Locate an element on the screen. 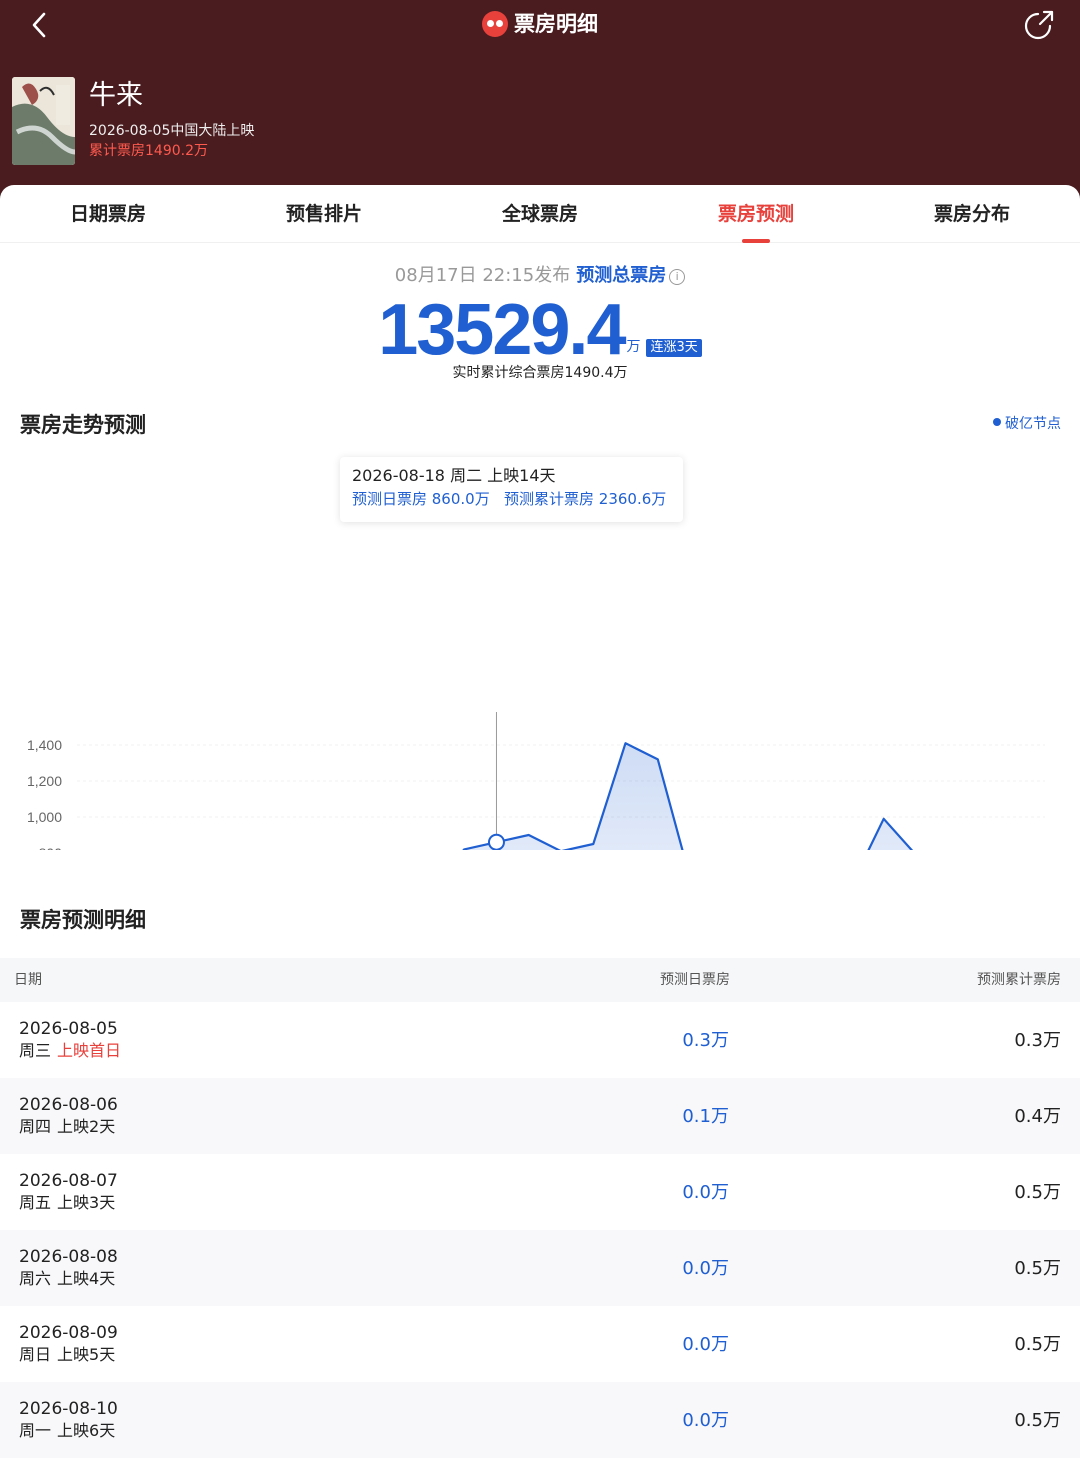  row-date: 2026-08-10 is located at coordinates (68, 1409).